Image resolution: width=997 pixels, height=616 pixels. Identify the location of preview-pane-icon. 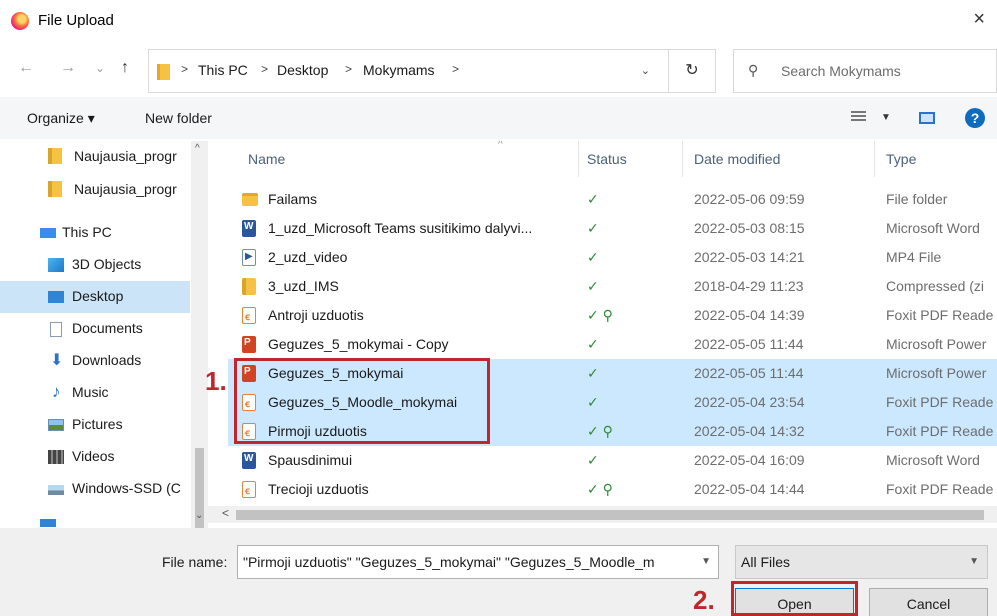
(927, 118).